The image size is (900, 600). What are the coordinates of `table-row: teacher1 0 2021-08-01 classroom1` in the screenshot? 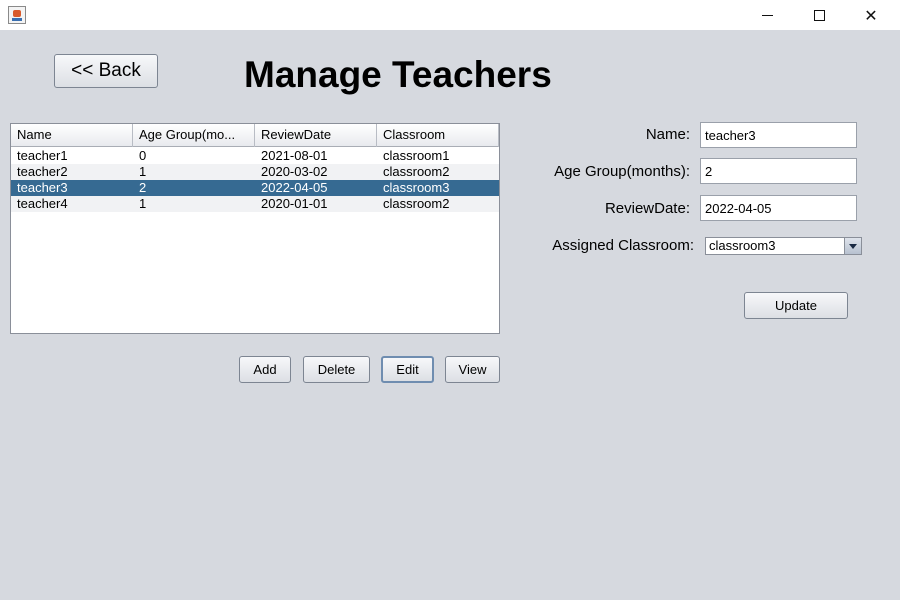 It's located at (255, 156).